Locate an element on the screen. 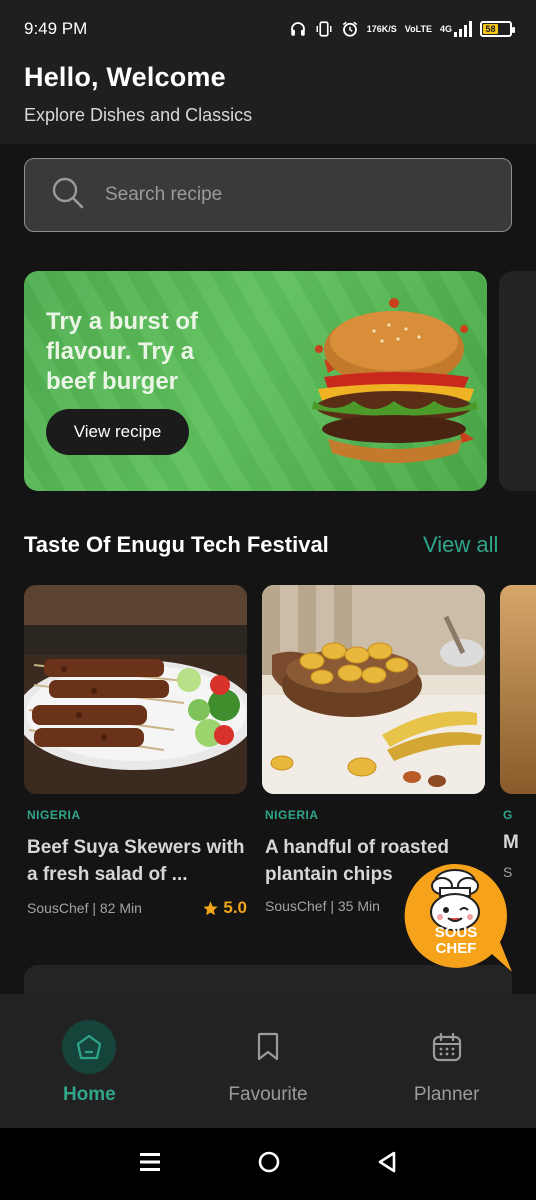 This screenshot has height=1200, width=536. nav-favourite: Favourite is located at coordinates (268, 1061).